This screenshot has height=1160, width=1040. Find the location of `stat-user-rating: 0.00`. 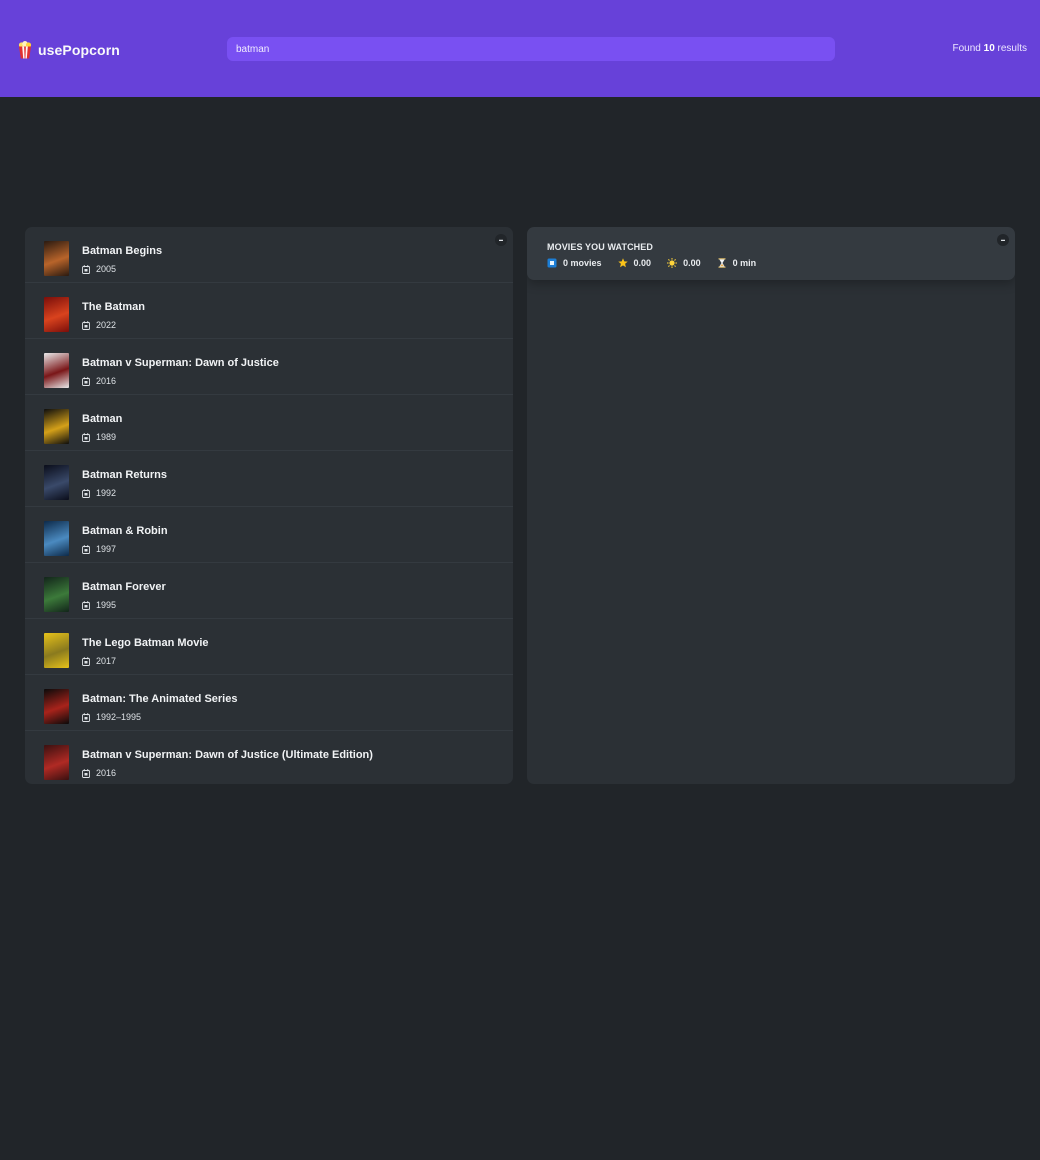

stat-user-rating: 0.00 is located at coordinates (684, 263).